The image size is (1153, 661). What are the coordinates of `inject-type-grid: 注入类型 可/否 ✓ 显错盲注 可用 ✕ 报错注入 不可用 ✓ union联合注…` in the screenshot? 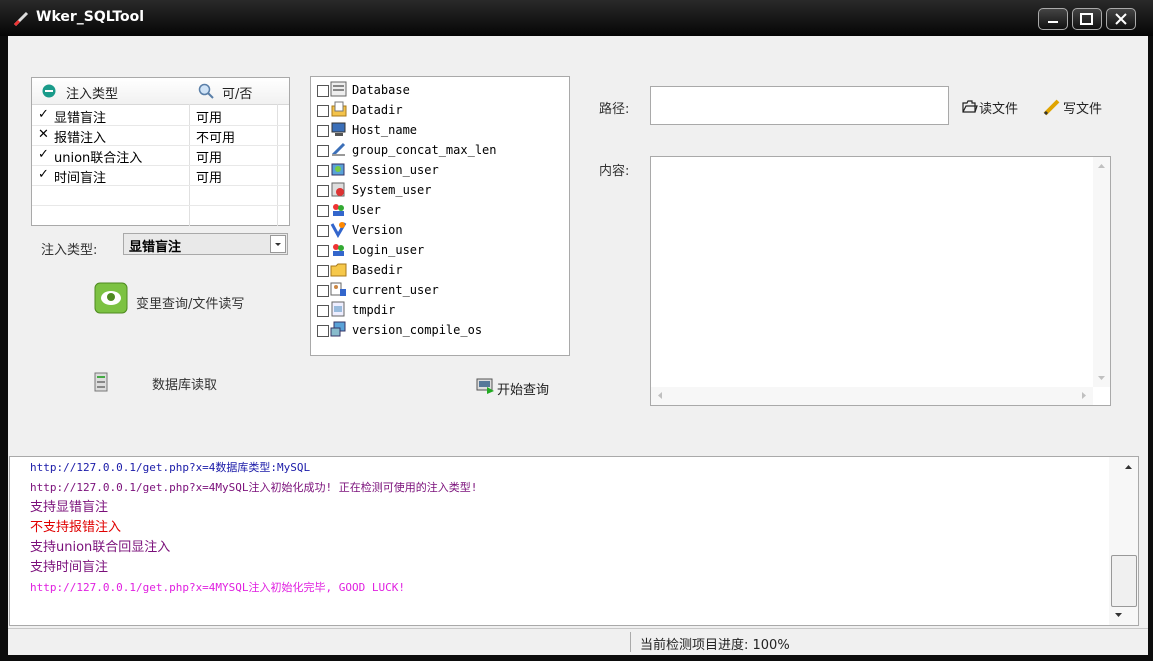 It's located at (160, 151).